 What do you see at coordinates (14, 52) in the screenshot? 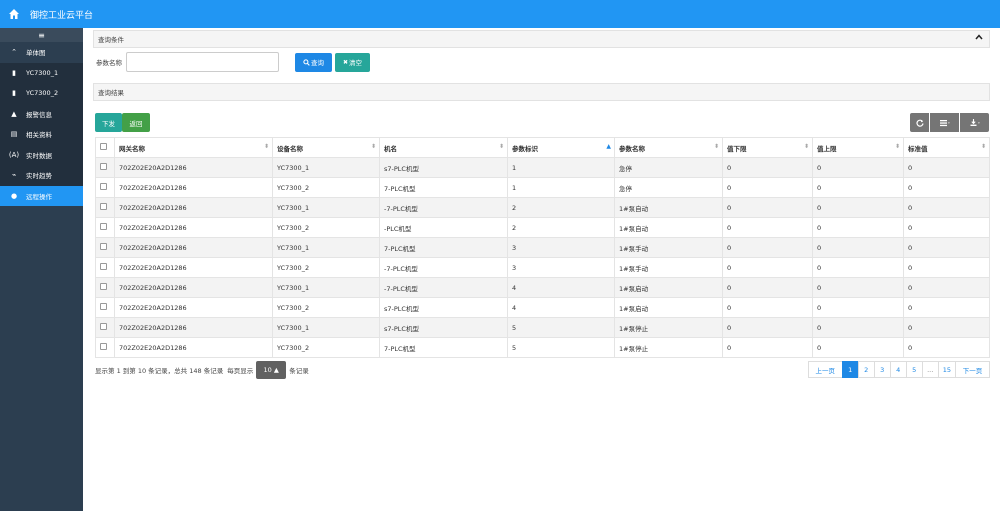
I see `chevron-up-icon: ⌃` at bounding box center [14, 52].